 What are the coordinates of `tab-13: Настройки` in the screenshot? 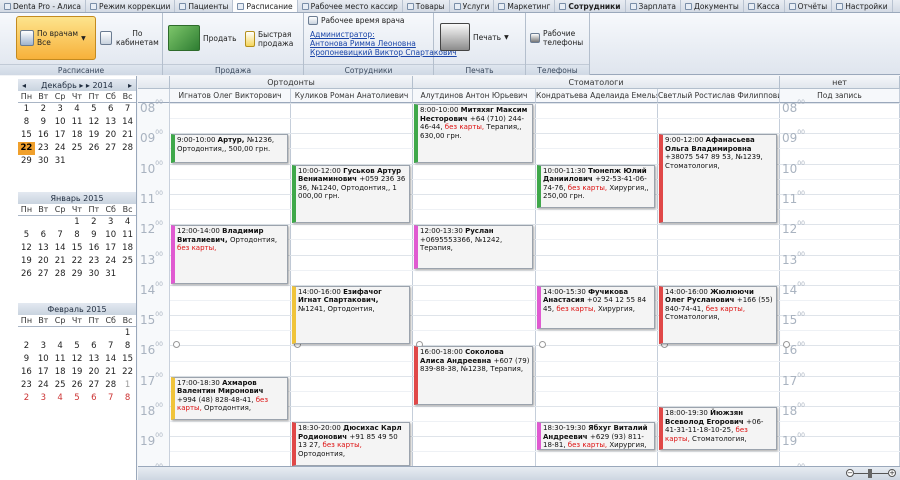 It's located at (862, 6).